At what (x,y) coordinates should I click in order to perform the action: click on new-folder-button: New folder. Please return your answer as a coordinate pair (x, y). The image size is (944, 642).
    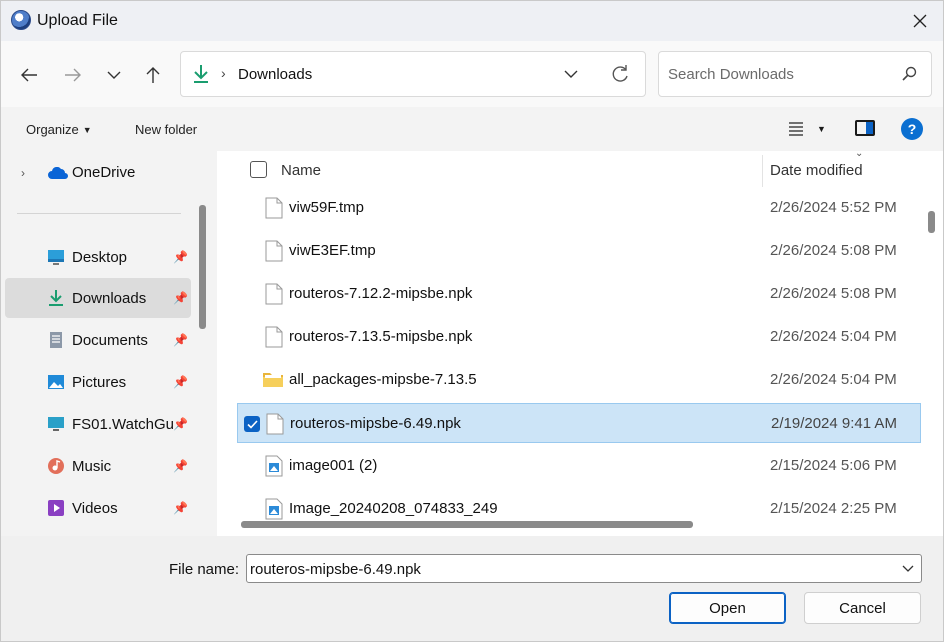
    Looking at the image, I should click on (166, 129).